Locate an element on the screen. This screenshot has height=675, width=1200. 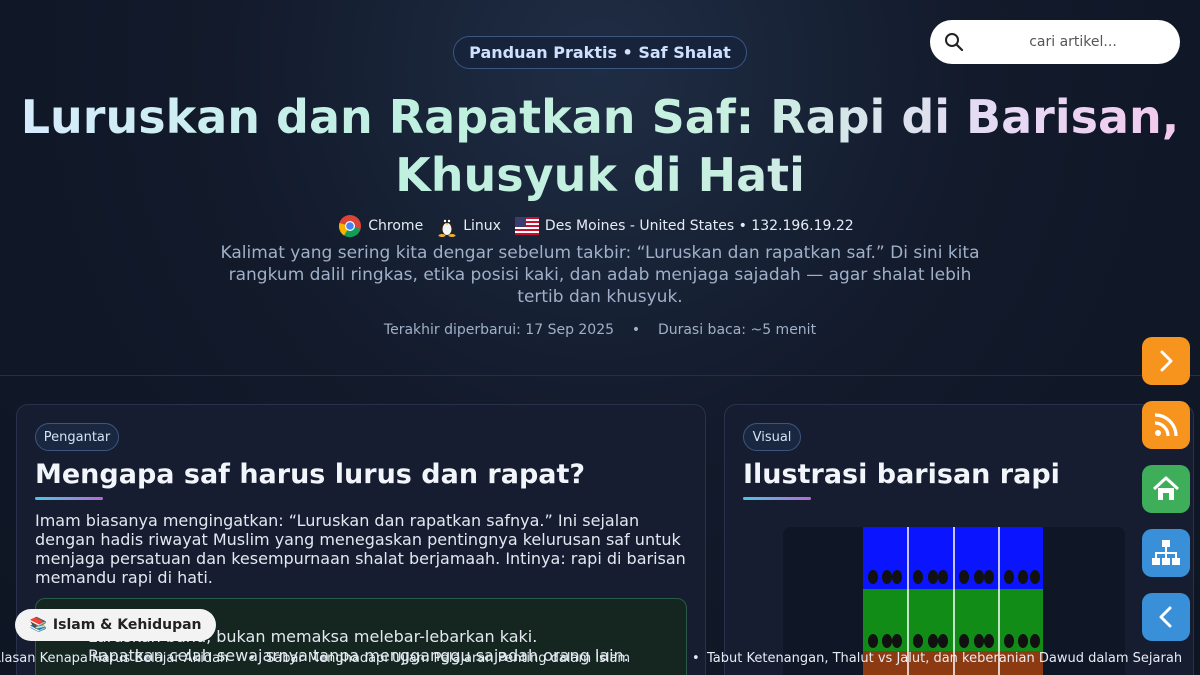
chrome-icon is located at coordinates (350, 226).